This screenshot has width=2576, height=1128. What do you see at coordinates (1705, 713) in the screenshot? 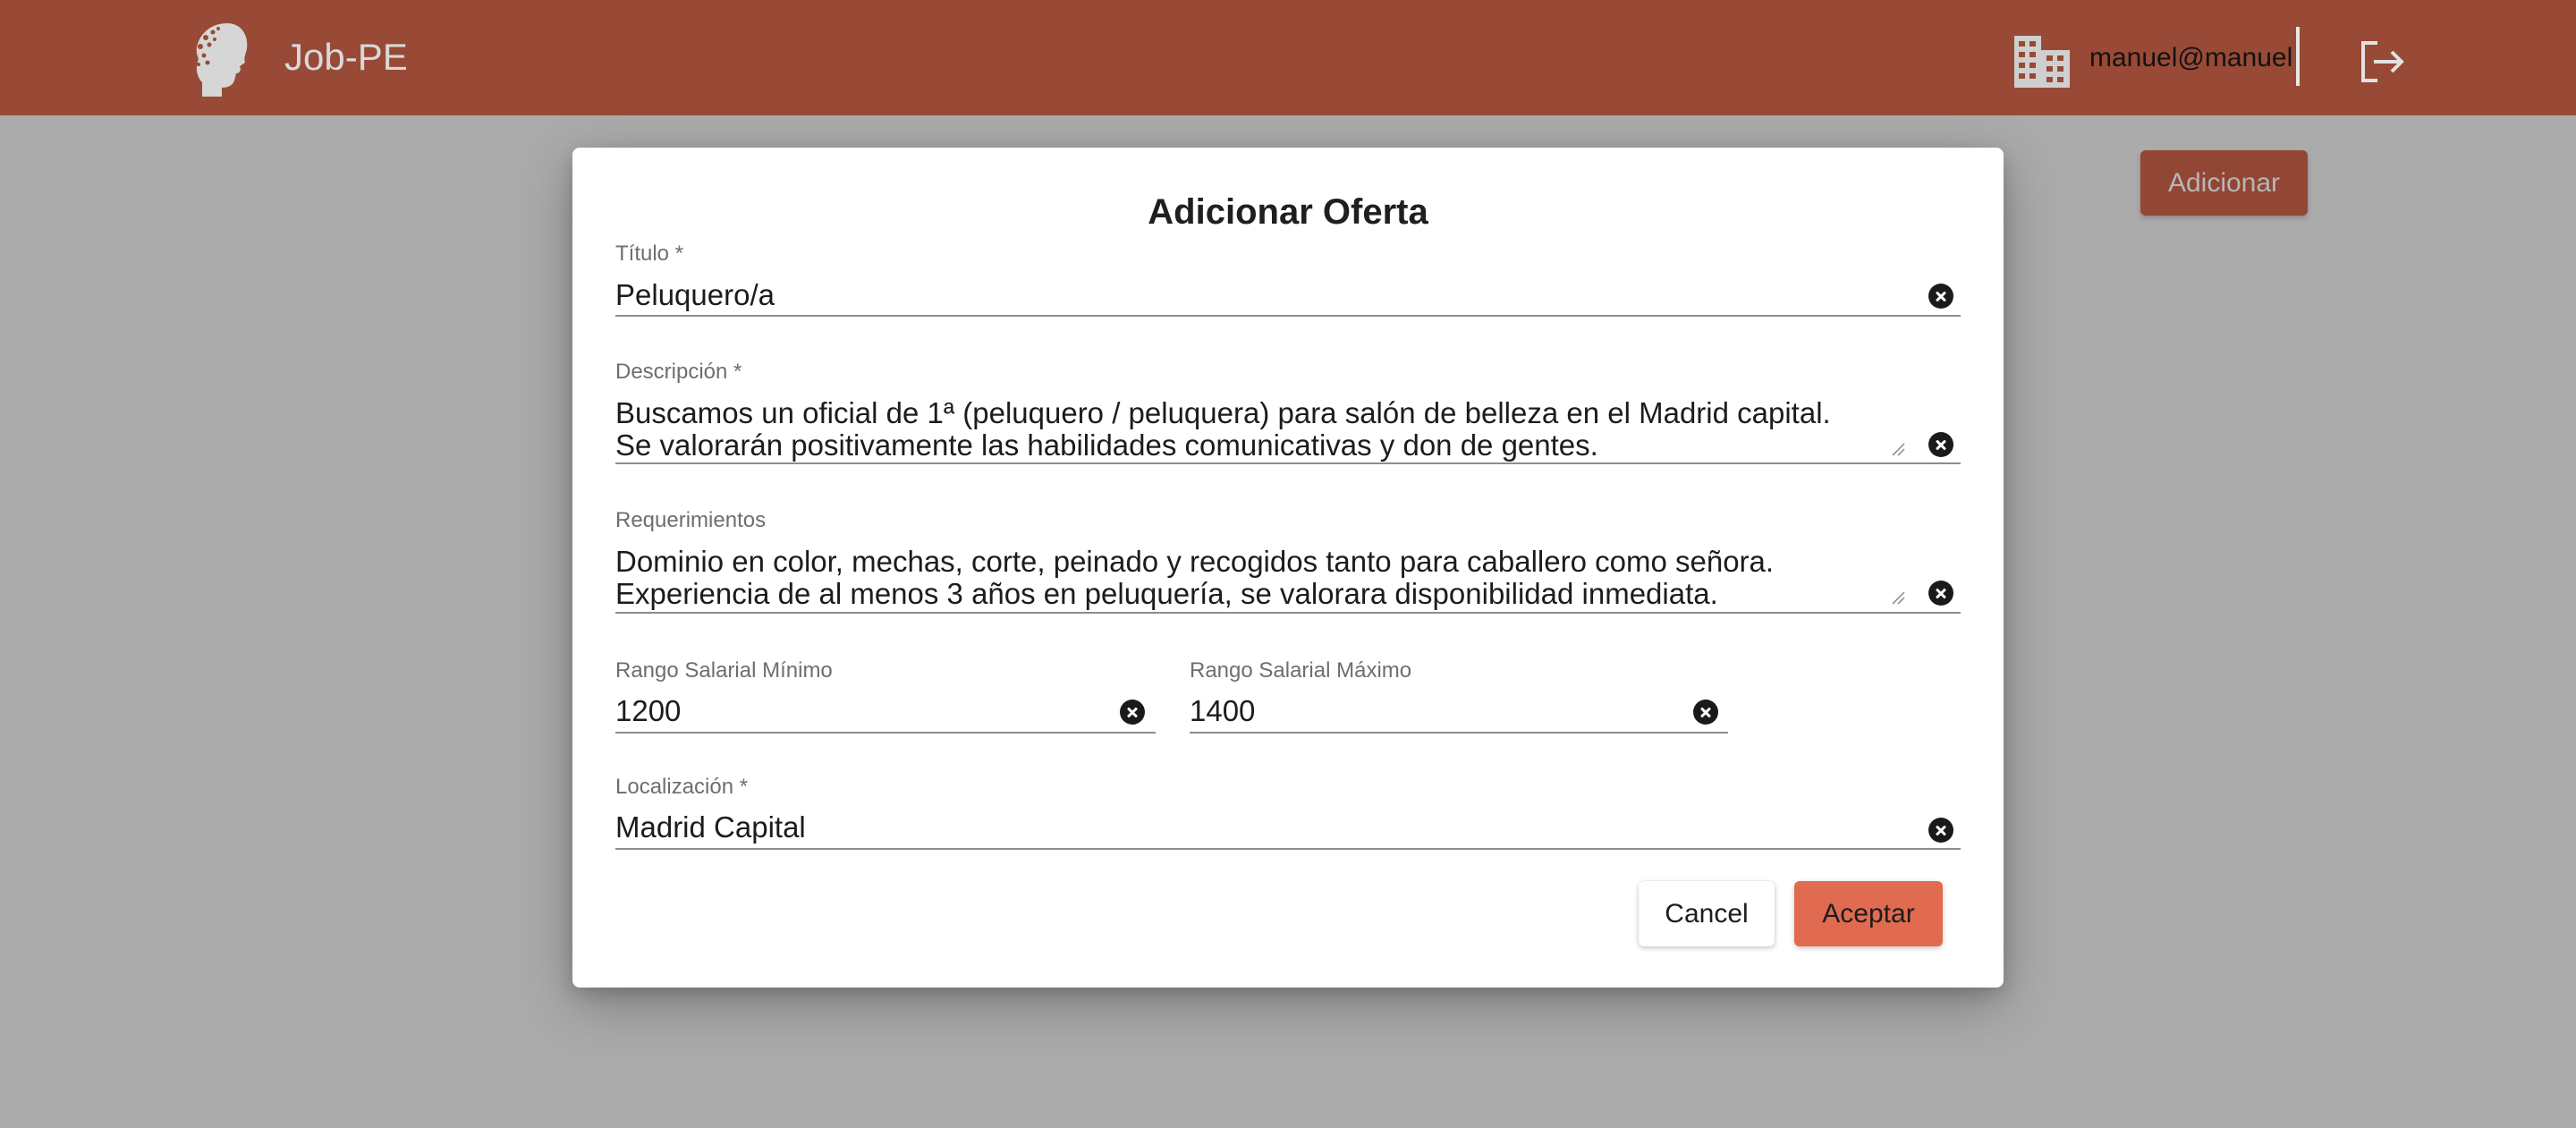
I see `salario-max-clear-icon` at bounding box center [1705, 713].